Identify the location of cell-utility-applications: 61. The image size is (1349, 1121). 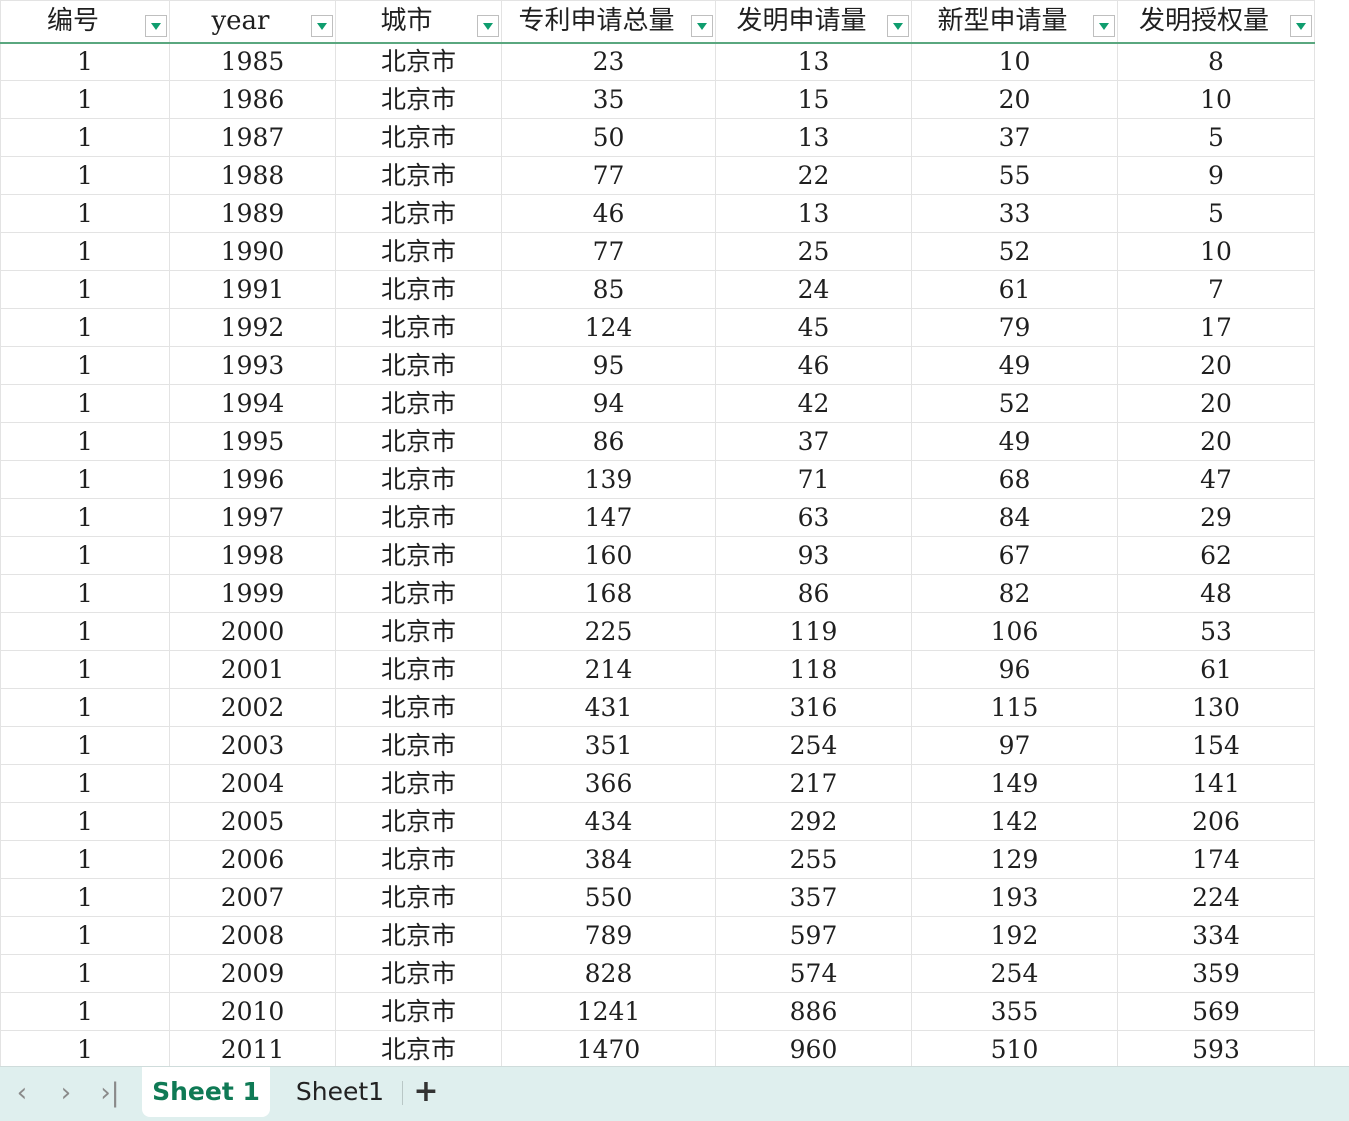
(1014, 289).